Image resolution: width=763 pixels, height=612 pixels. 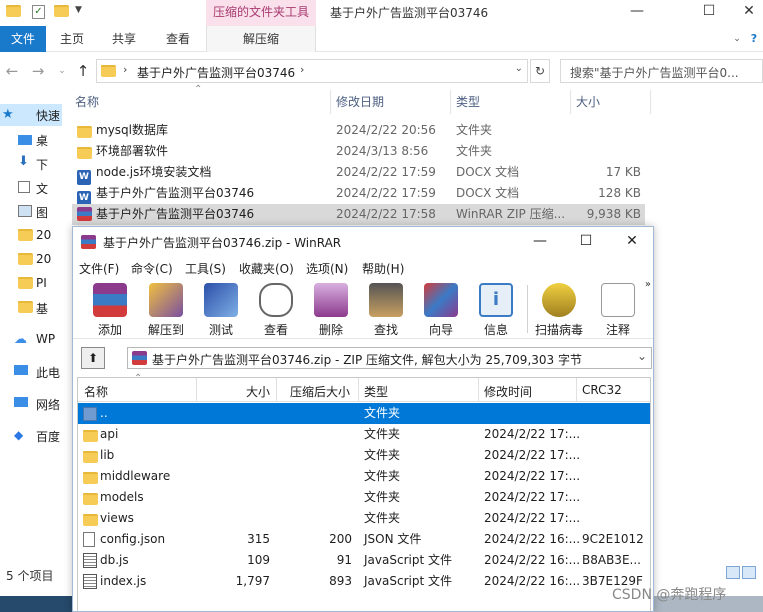 What do you see at coordinates (733, 572) in the screenshot?
I see `details-view-icon` at bounding box center [733, 572].